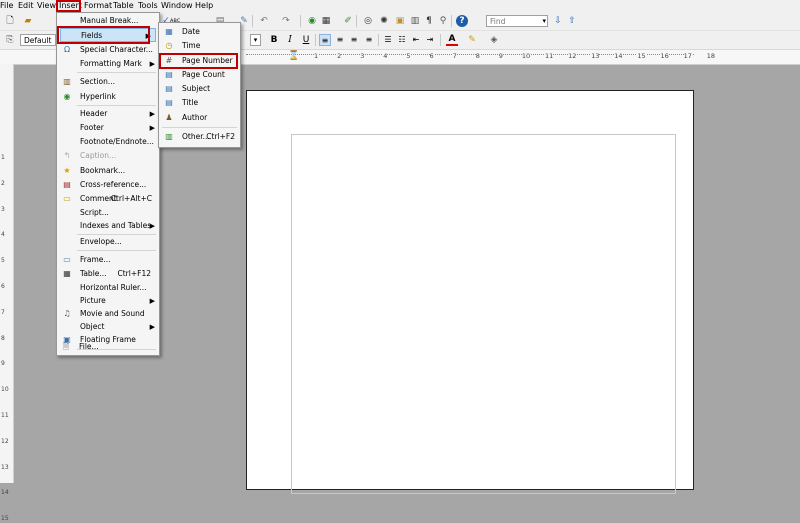 The width and height of the screenshot is (800, 523). I want to click on menu-item-hyperlink: ◉ Hyperlink, so click(108, 97).